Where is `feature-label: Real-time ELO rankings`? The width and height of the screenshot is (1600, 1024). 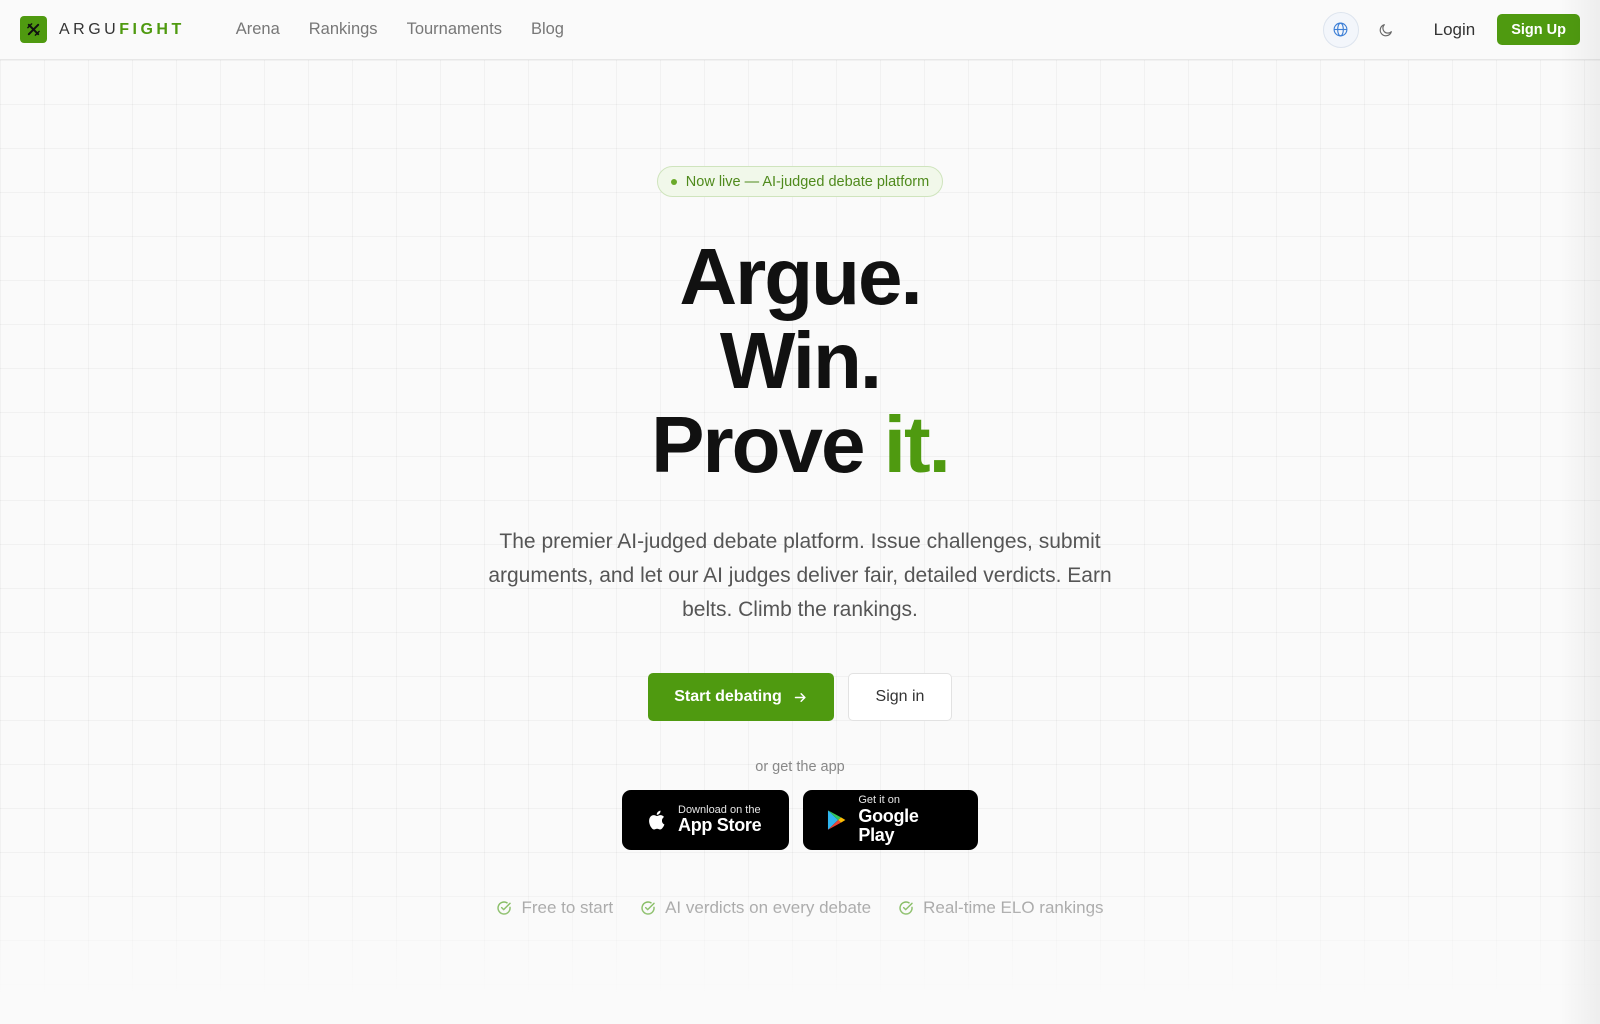
feature-label: Real-time ELO rankings is located at coordinates (1013, 907).